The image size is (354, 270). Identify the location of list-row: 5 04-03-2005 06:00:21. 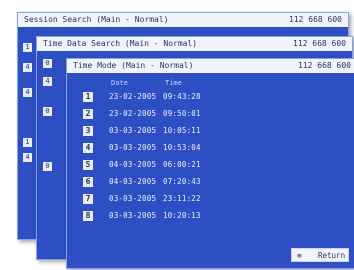
(210, 166).